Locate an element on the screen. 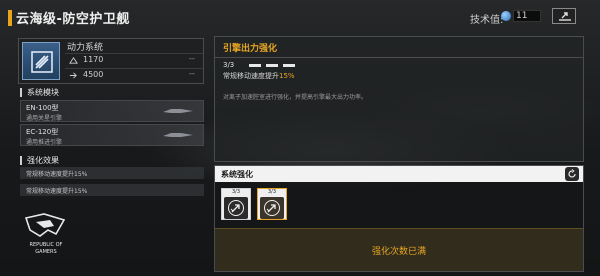  system-card: 动力系统 1170 -- 4500 -- is located at coordinates (111, 61).